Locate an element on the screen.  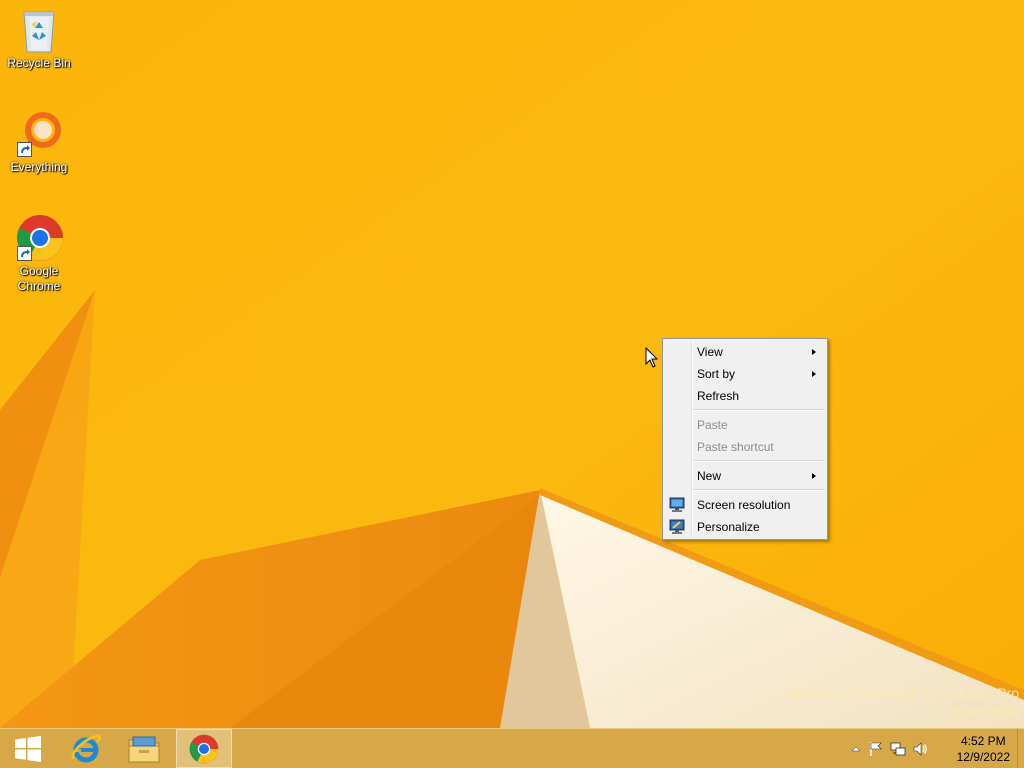
menu-item-label: Screen resolution is located at coordinates (744, 505).